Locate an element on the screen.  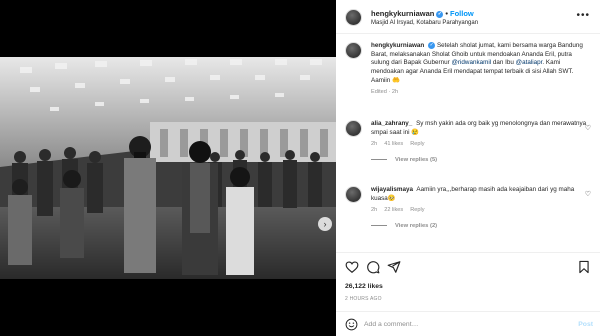
caption-body-2: dan Ibu is located at coordinates (503, 63).